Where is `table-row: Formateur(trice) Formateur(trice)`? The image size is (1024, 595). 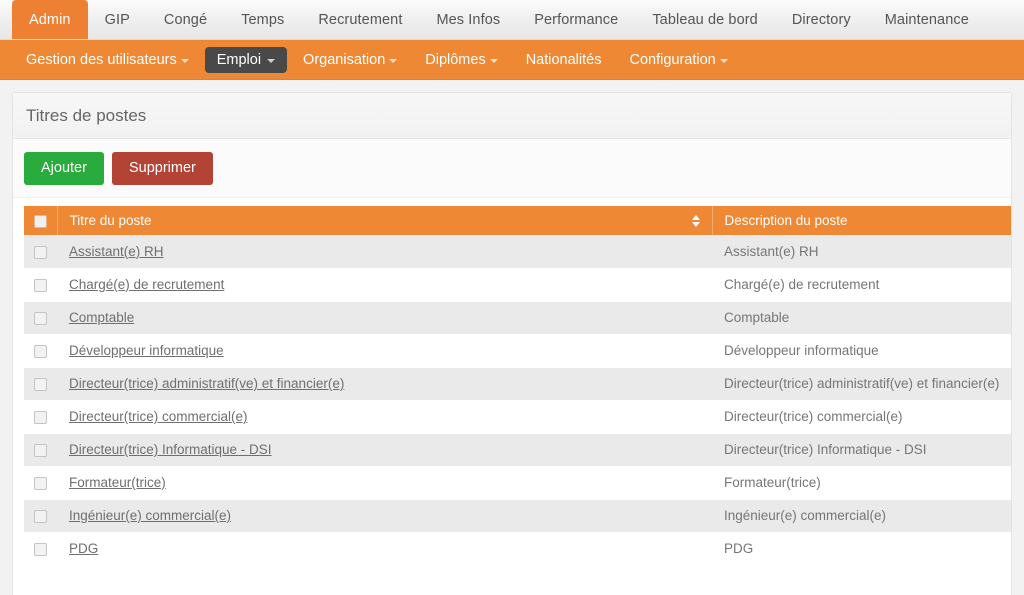
table-row: Formateur(trice) Formateur(trice) is located at coordinates (517, 483).